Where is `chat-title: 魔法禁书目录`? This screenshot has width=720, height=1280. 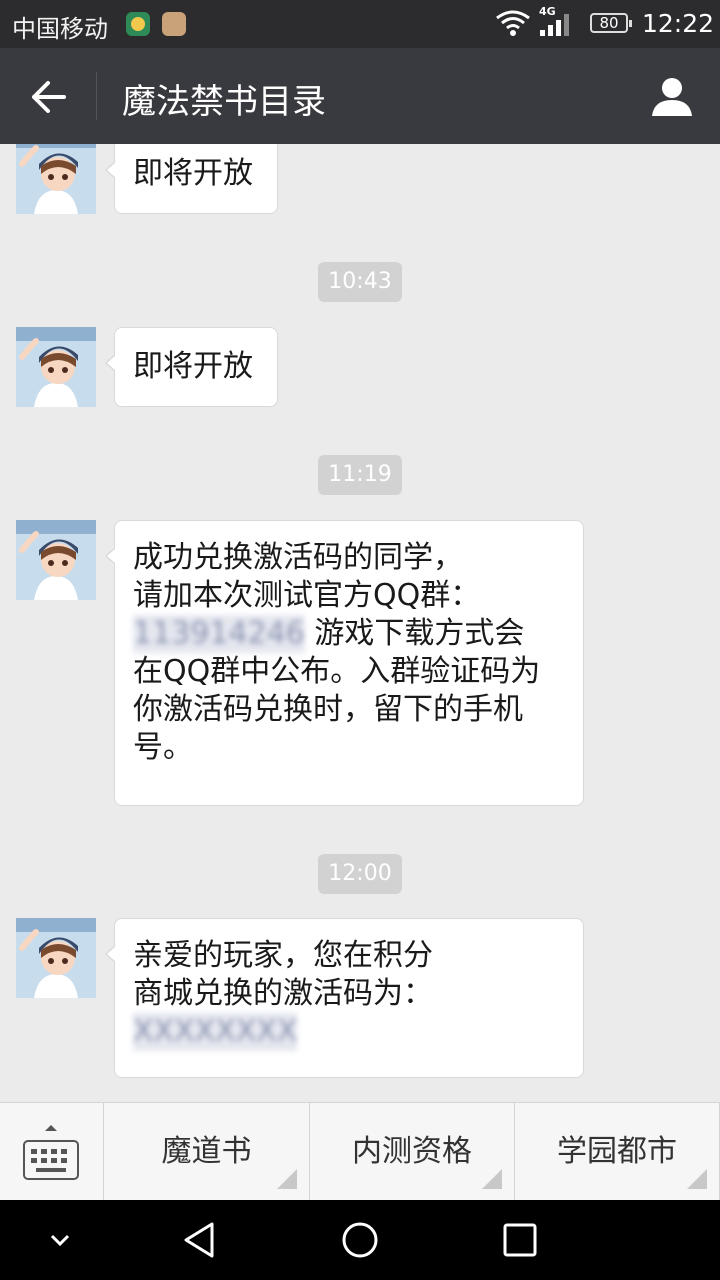 chat-title: 魔法禁书目录 is located at coordinates (224, 102).